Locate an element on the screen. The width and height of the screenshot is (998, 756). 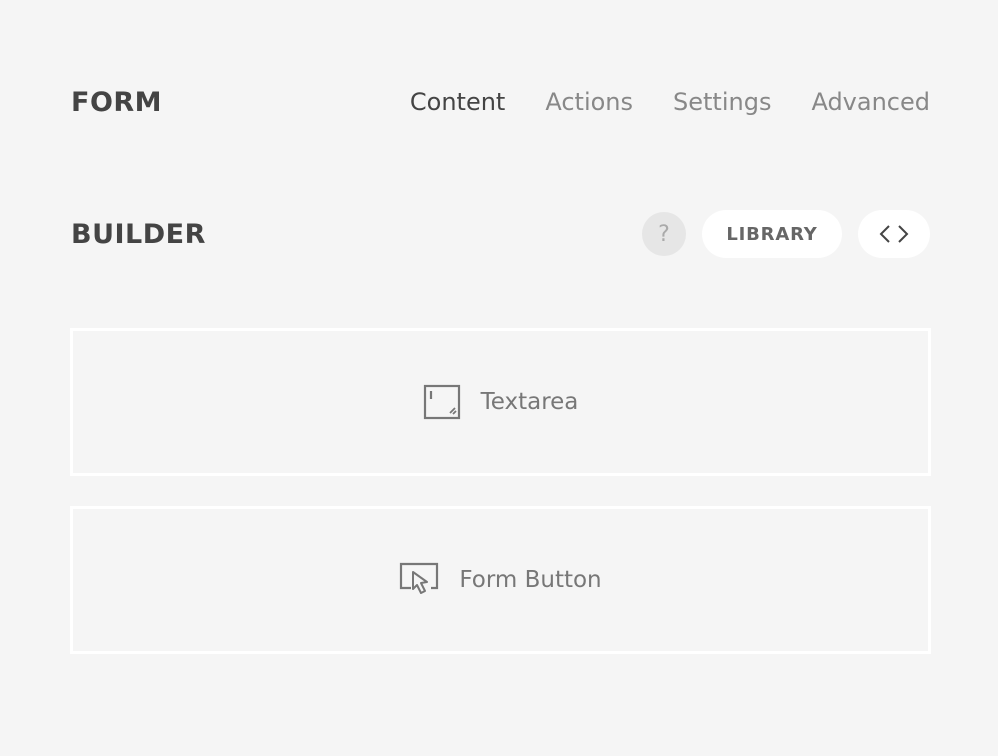
tab-settings: Settings is located at coordinates (722, 102).